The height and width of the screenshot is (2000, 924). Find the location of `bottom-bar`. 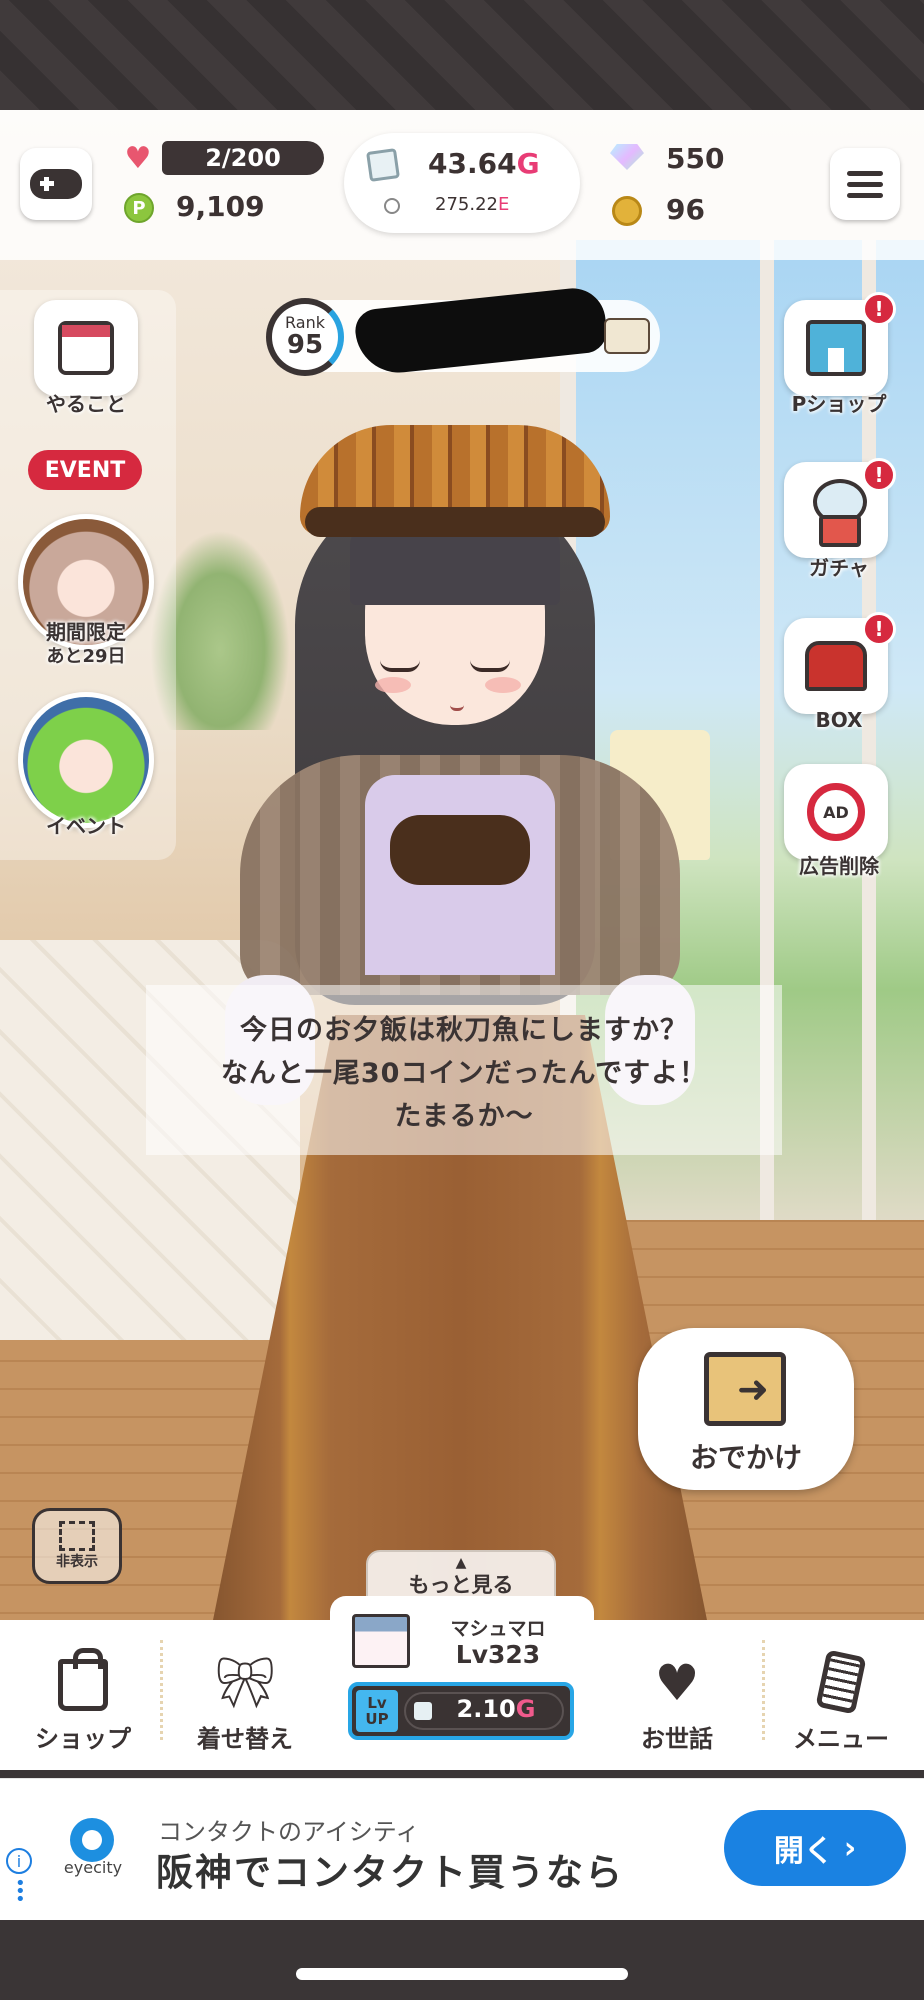

bottom-bar is located at coordinates (462, 1960).